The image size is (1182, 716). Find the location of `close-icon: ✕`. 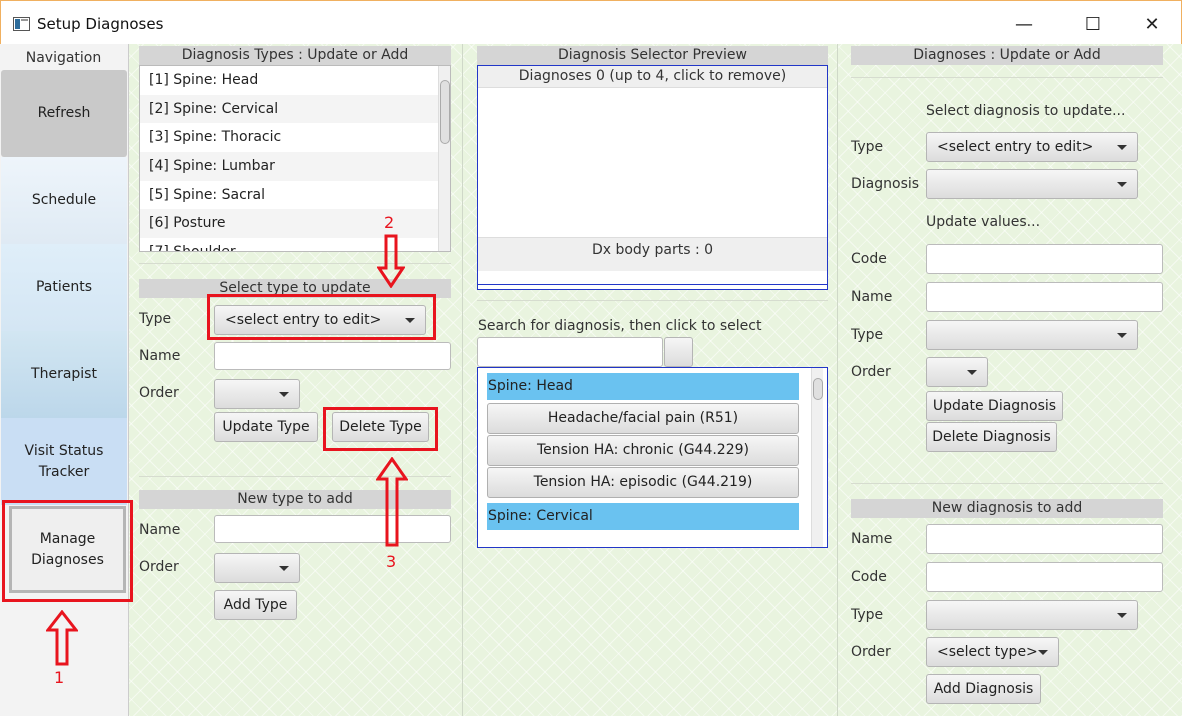

close-icon: ✕ is located at coordinates (1152, 25).